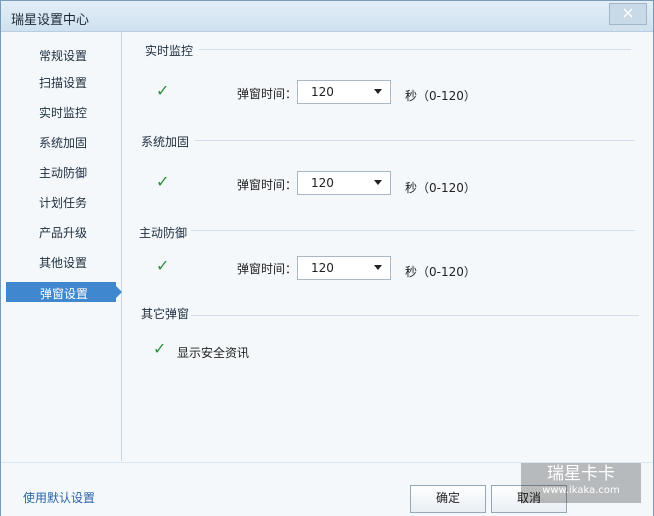  I want to click on active-defense-time-select: 120, so click(344, 268).